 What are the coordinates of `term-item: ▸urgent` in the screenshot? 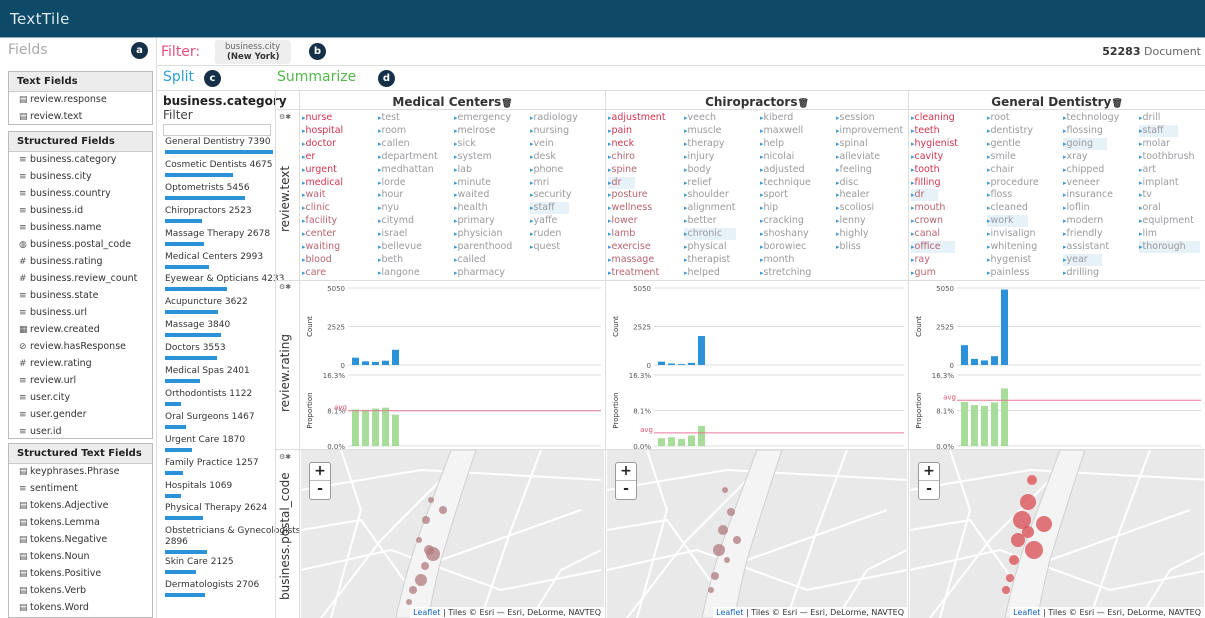 It's located at (319, 170).